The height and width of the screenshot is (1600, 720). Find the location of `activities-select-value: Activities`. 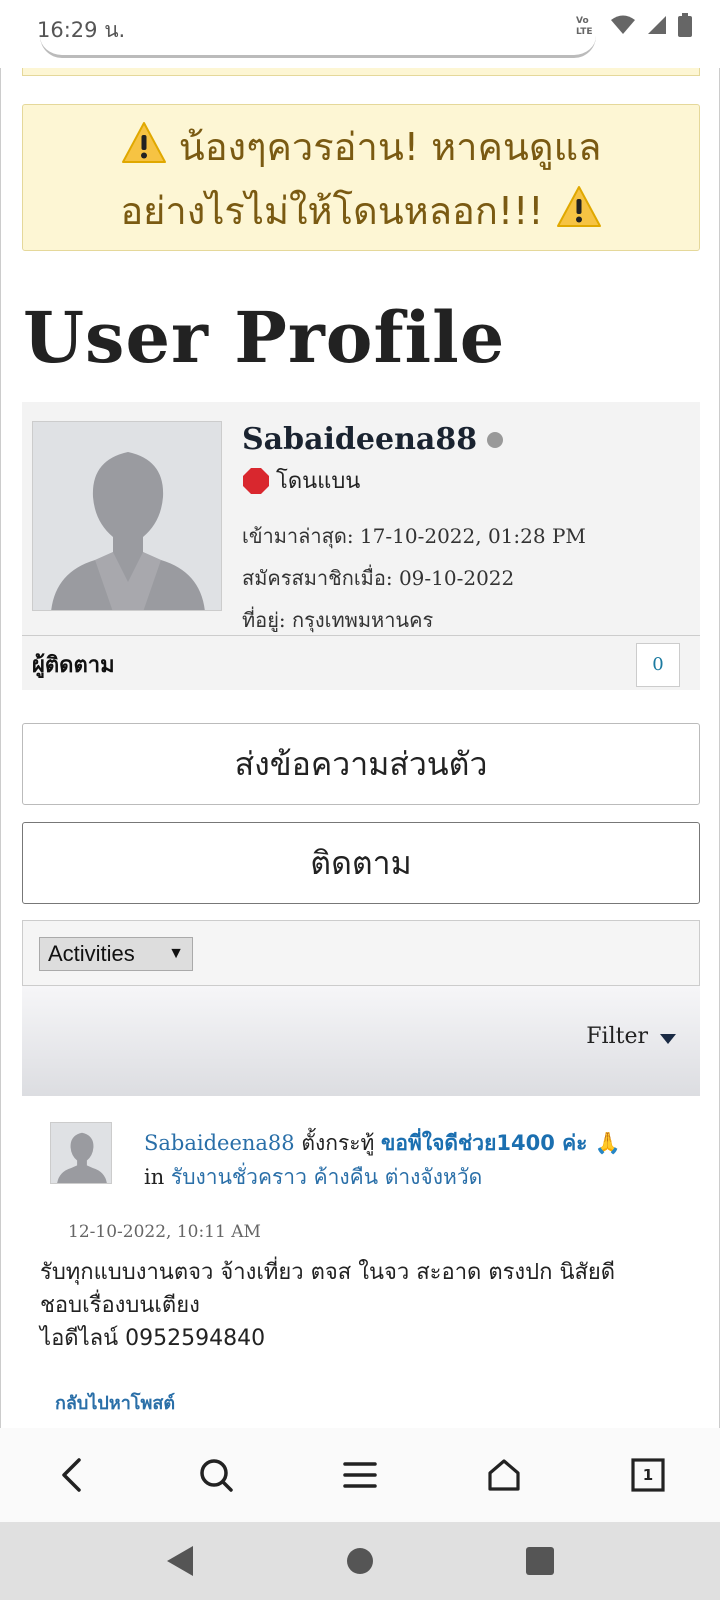

activities-select-value: Activities is located at coordinates (91, 953).